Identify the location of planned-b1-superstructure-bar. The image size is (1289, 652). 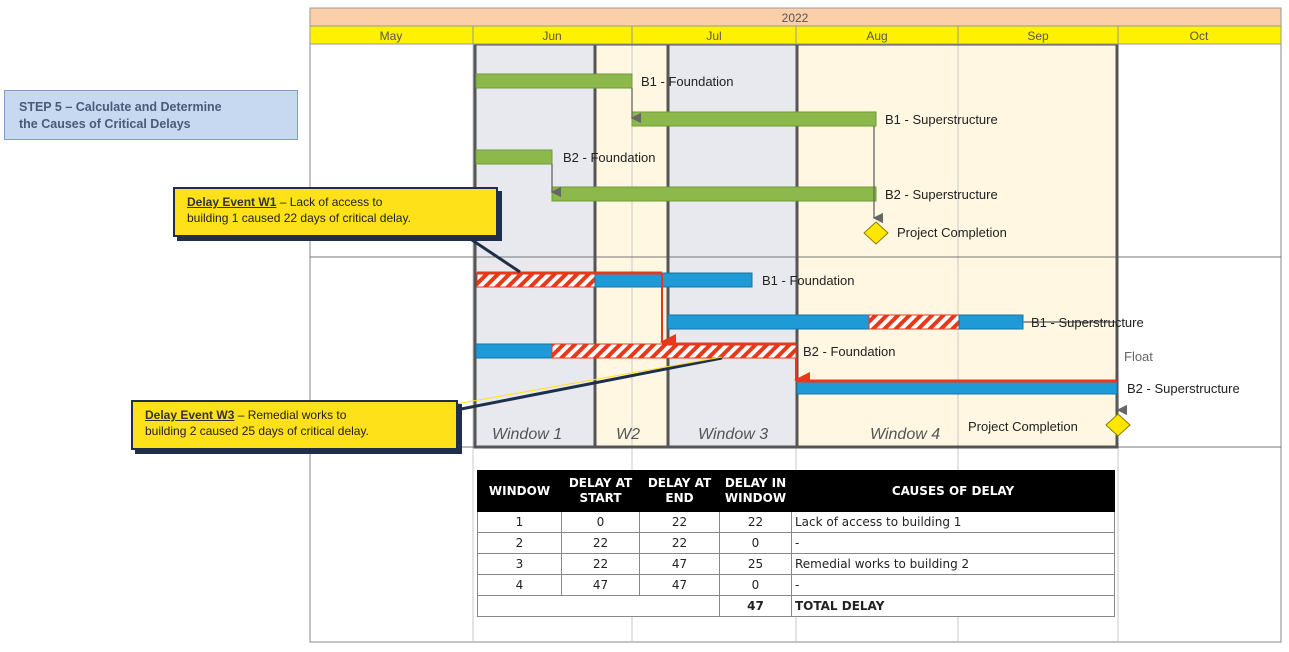
(754, 119).